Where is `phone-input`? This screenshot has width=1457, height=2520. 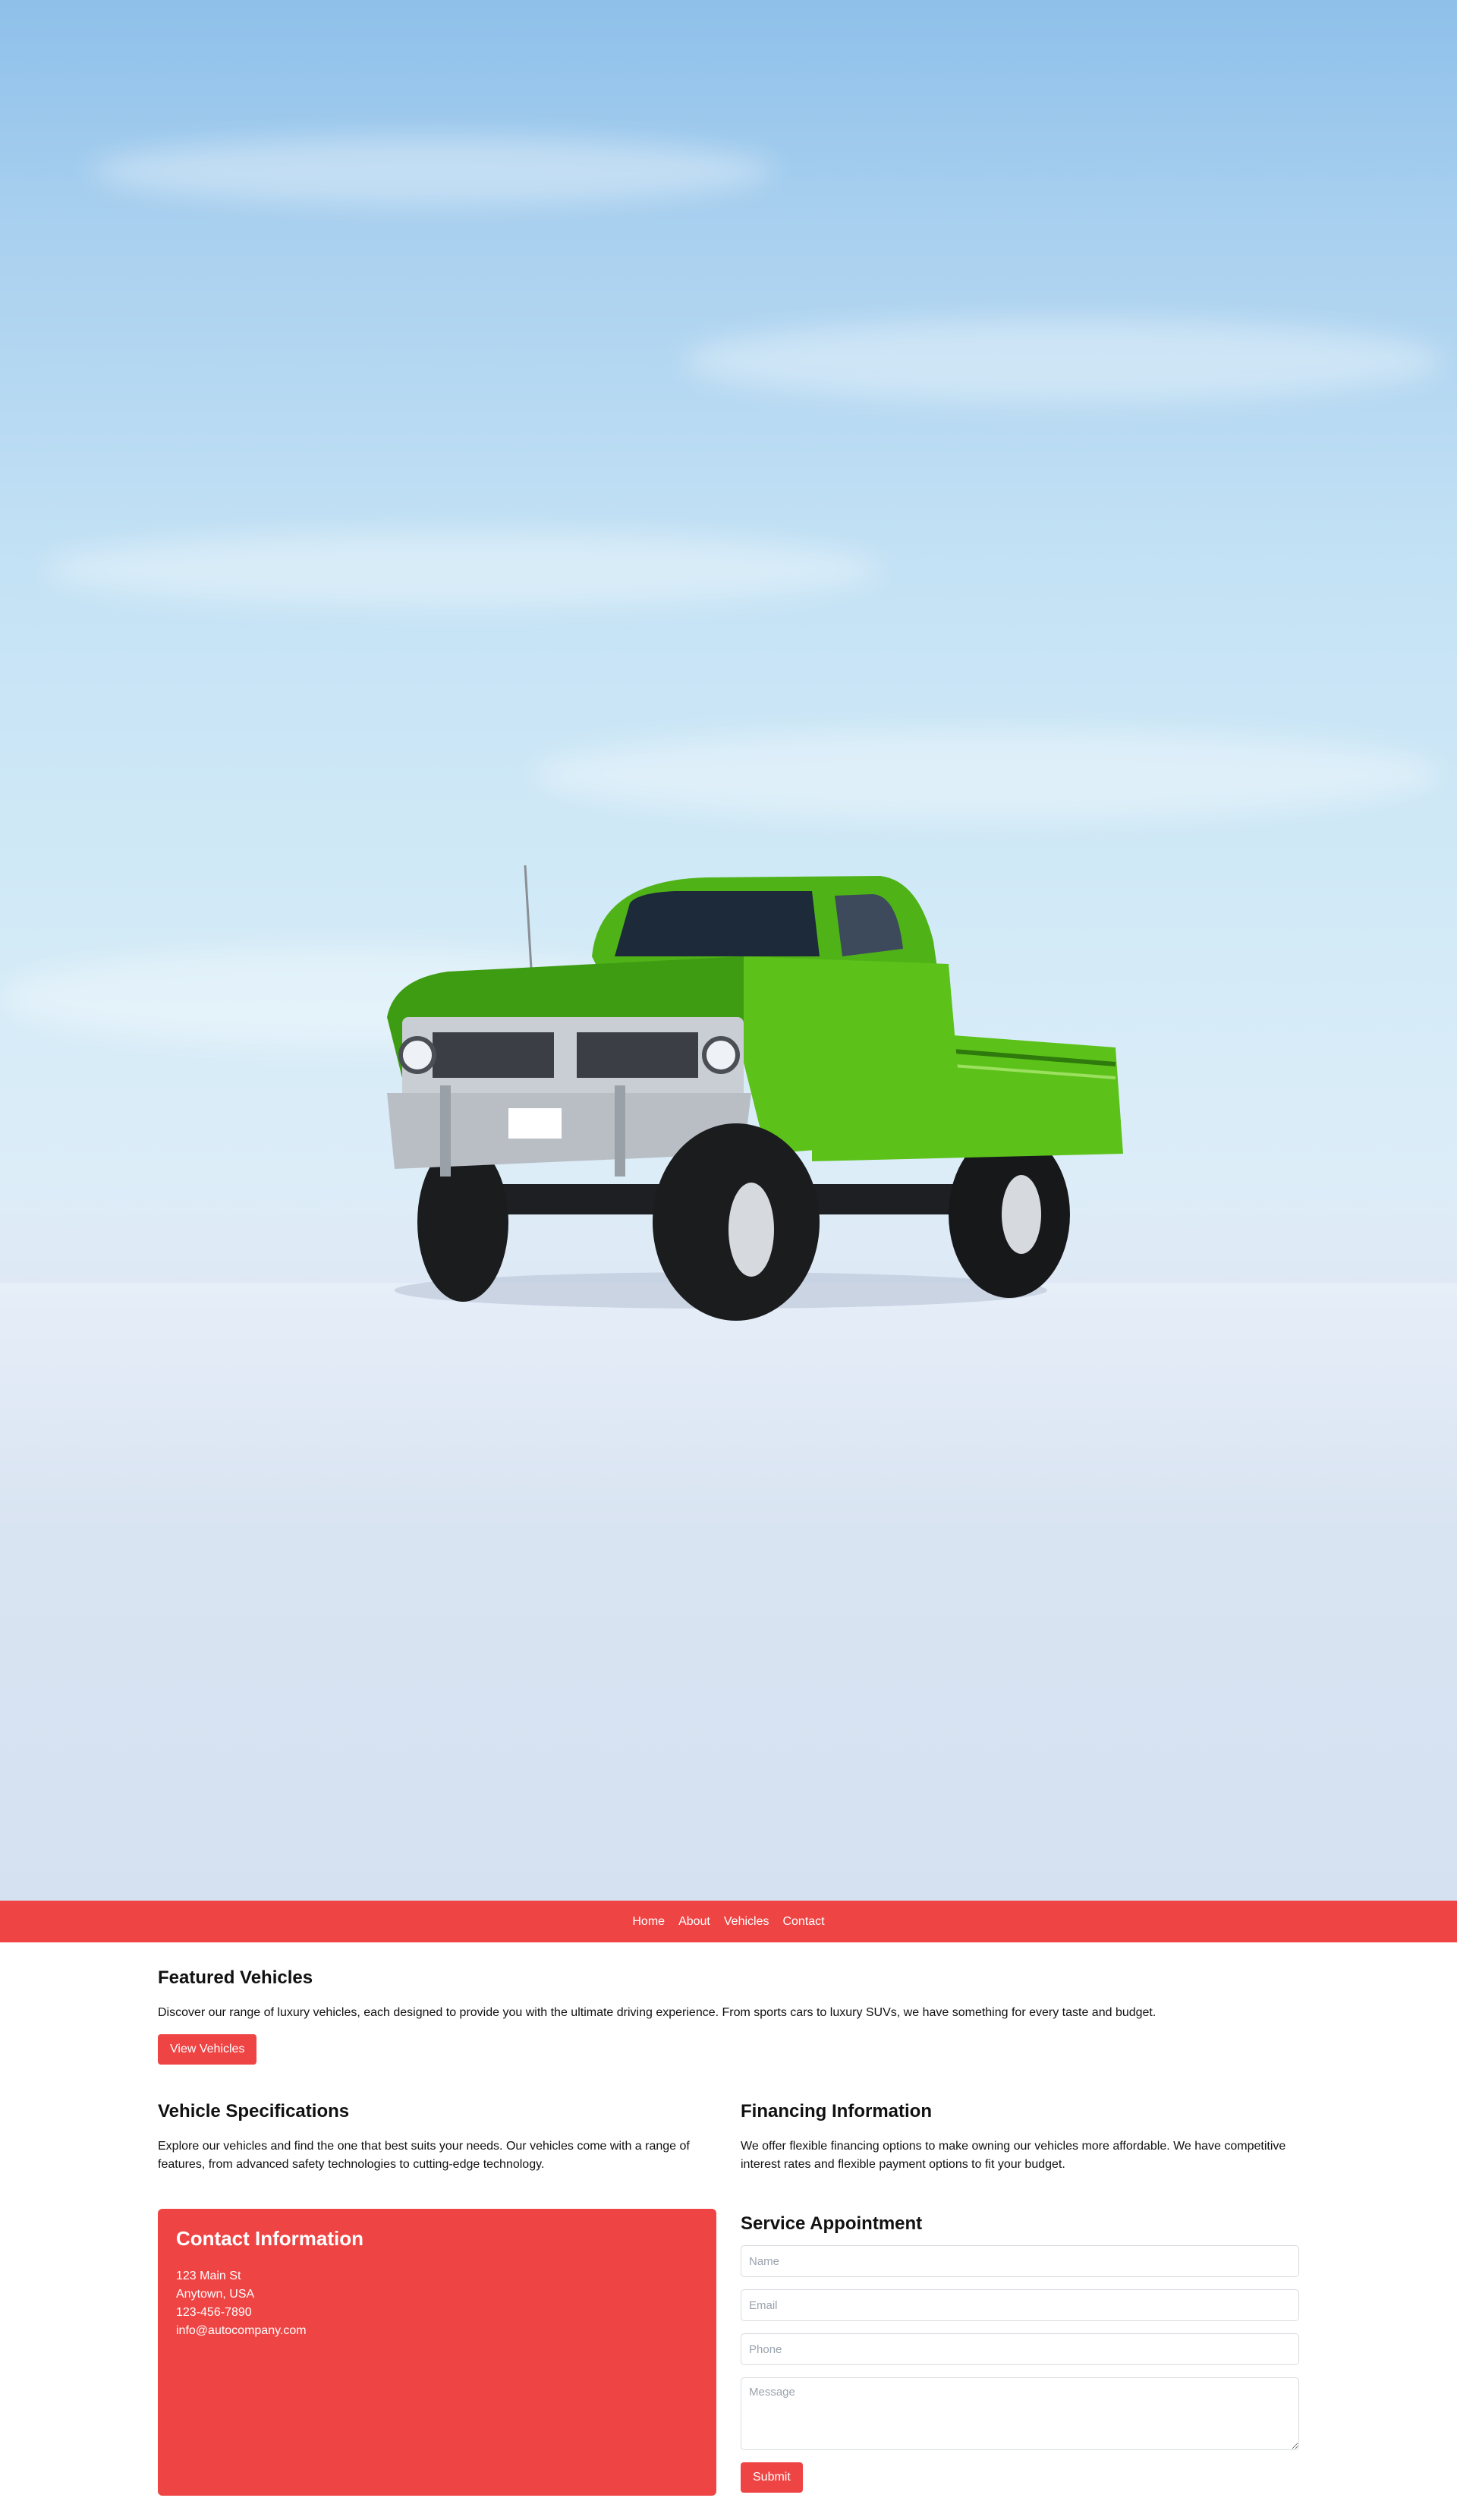
phone-input is located at coordinates (1020, 2349).